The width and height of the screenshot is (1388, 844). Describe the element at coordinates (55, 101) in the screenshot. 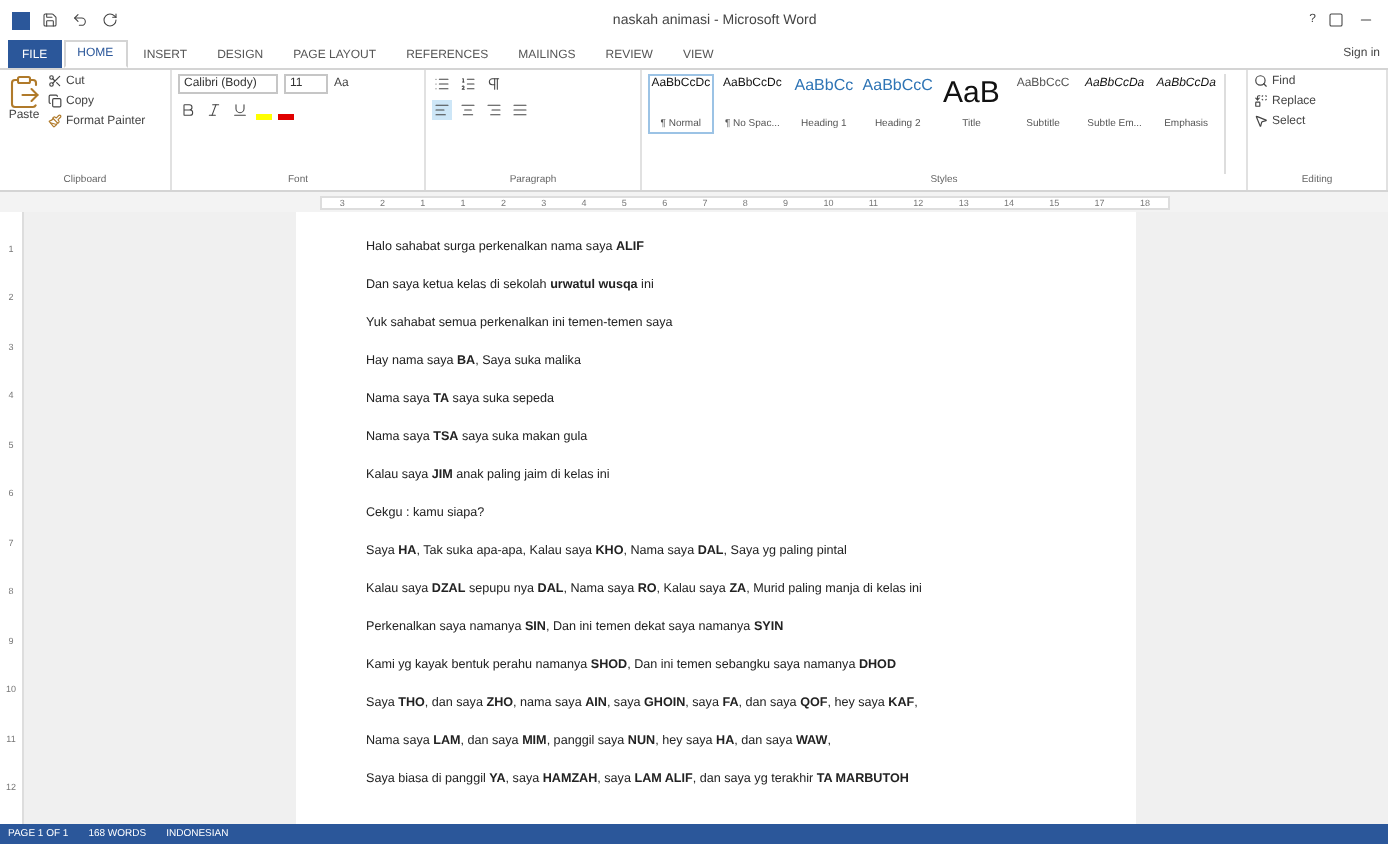

I see `copy-icon` at that location.